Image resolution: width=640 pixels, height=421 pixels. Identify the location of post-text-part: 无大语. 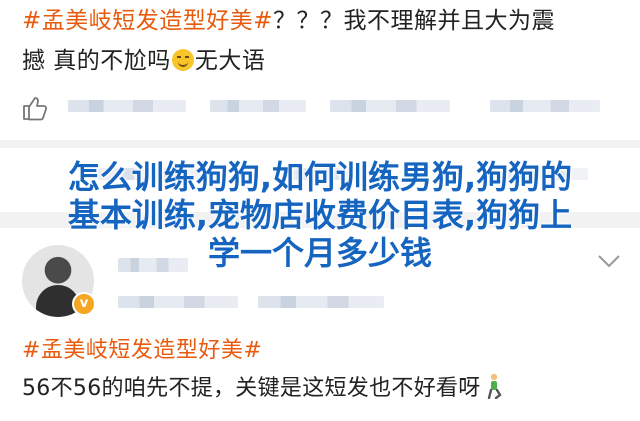
(230, 61).